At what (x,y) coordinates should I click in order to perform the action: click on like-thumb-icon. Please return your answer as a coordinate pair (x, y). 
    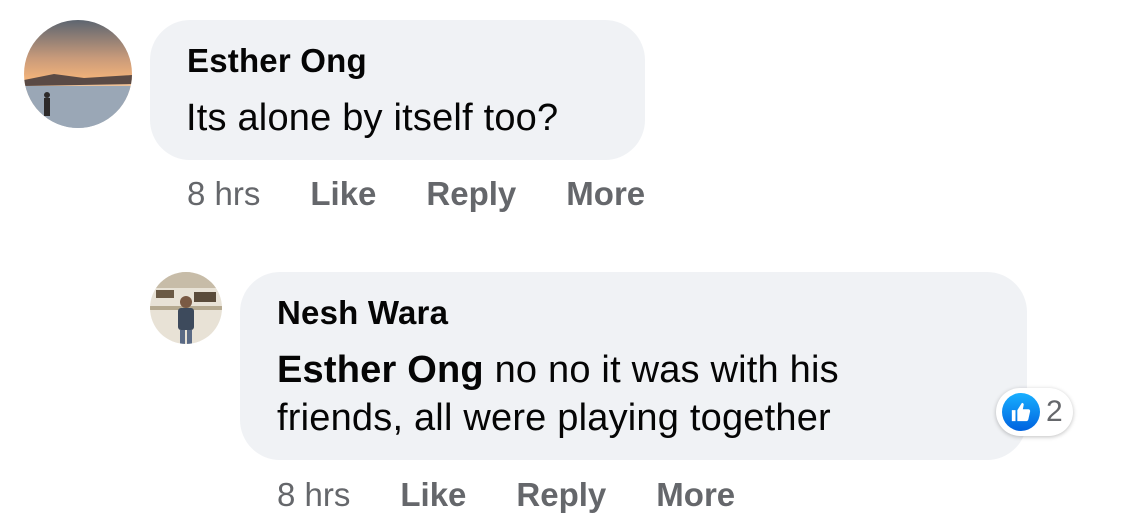
    Looking at the image, I should click on (1021, 412).